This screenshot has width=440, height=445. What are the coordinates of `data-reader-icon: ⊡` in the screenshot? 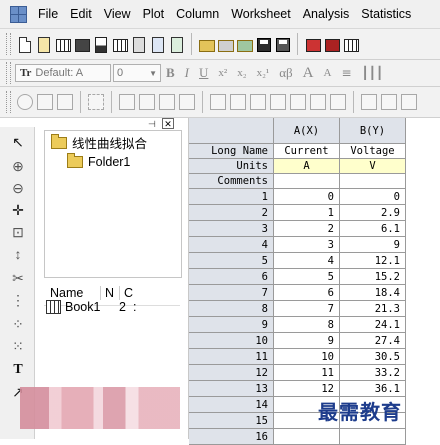 It's located at (18, 232).